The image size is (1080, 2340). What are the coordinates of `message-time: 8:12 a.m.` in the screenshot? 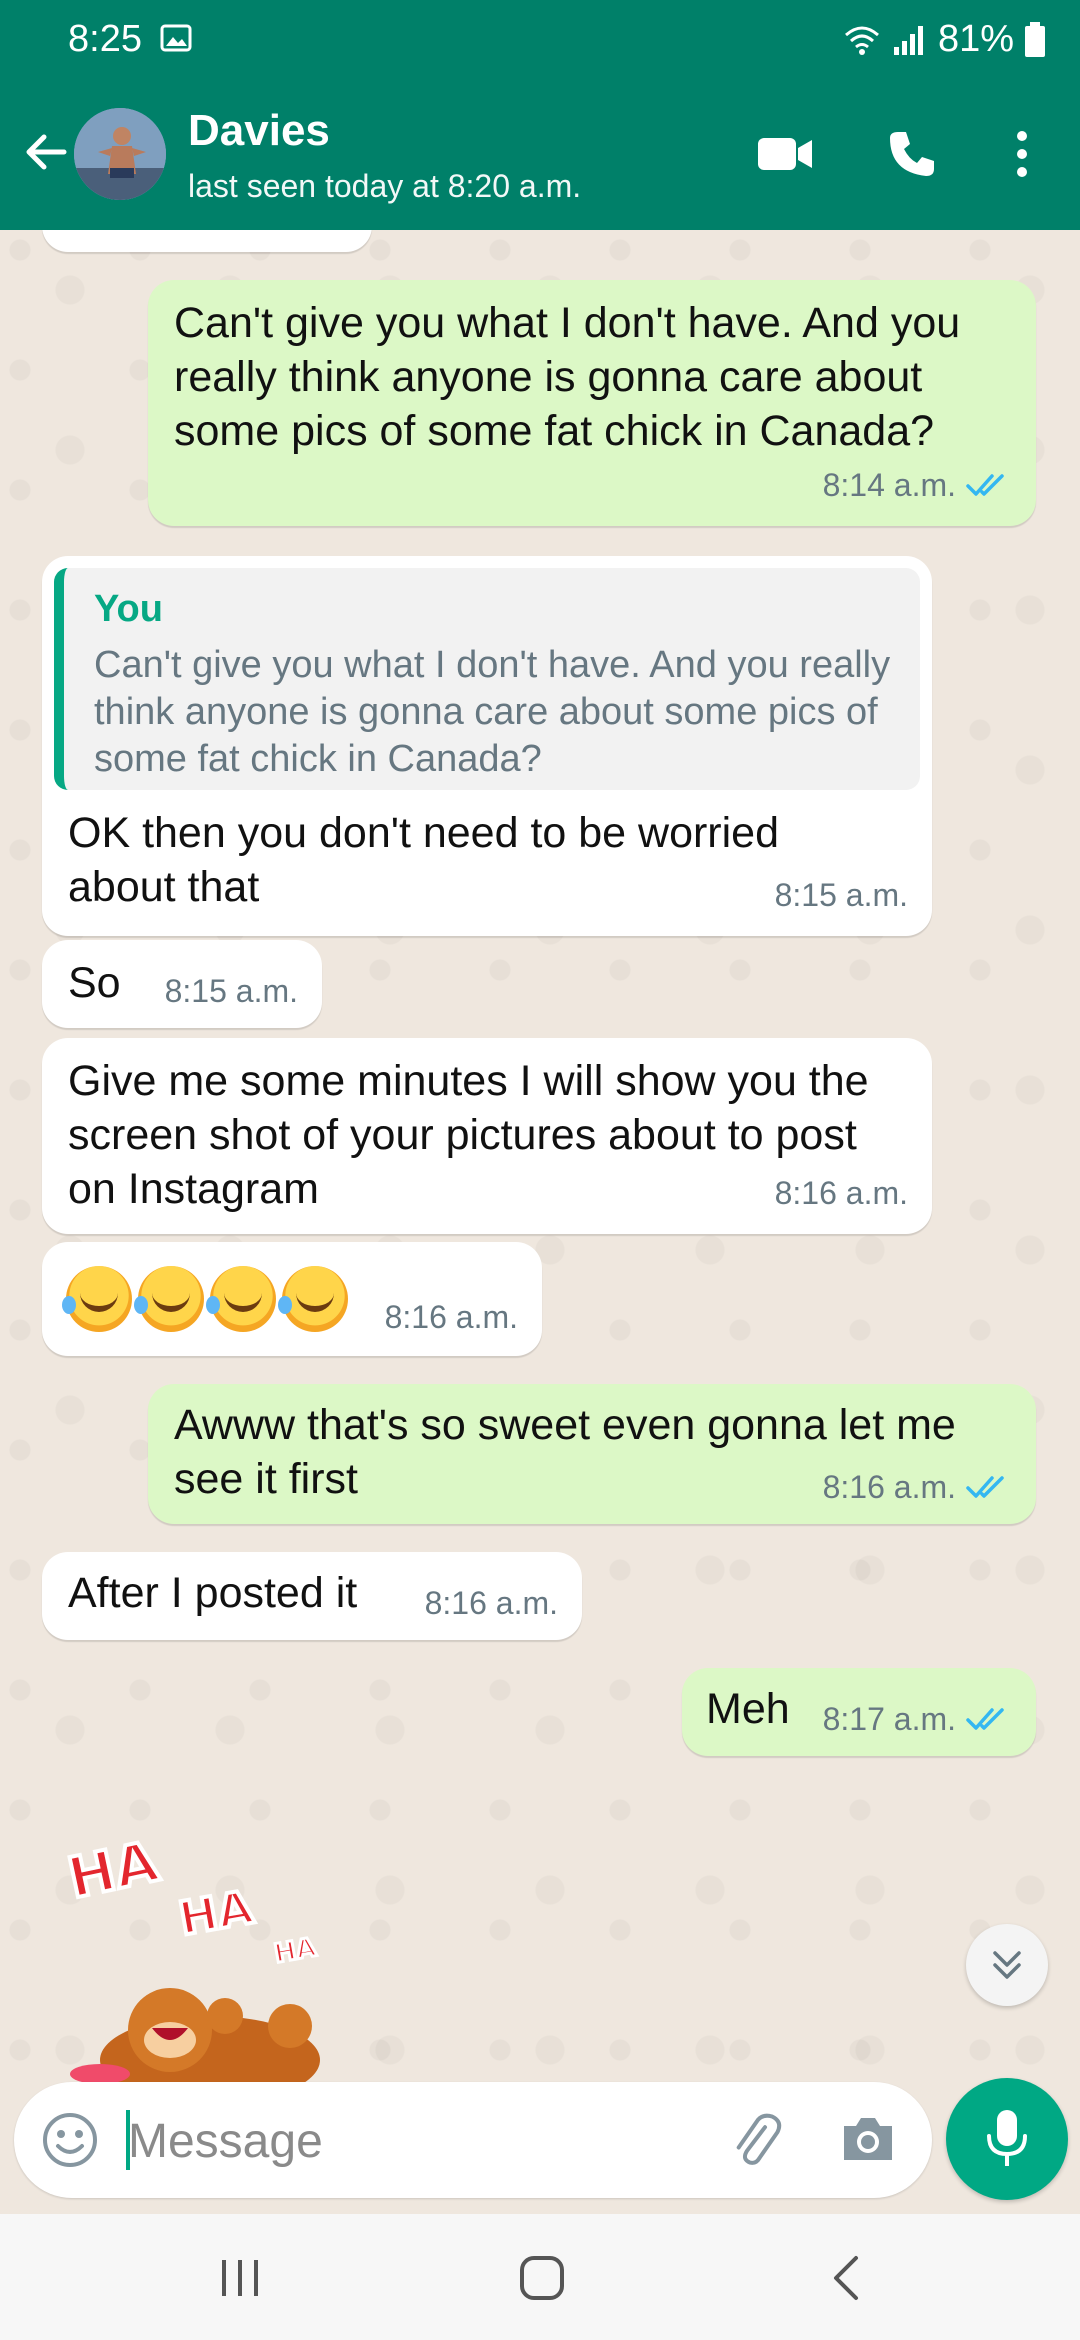 It's located at (281, 236).